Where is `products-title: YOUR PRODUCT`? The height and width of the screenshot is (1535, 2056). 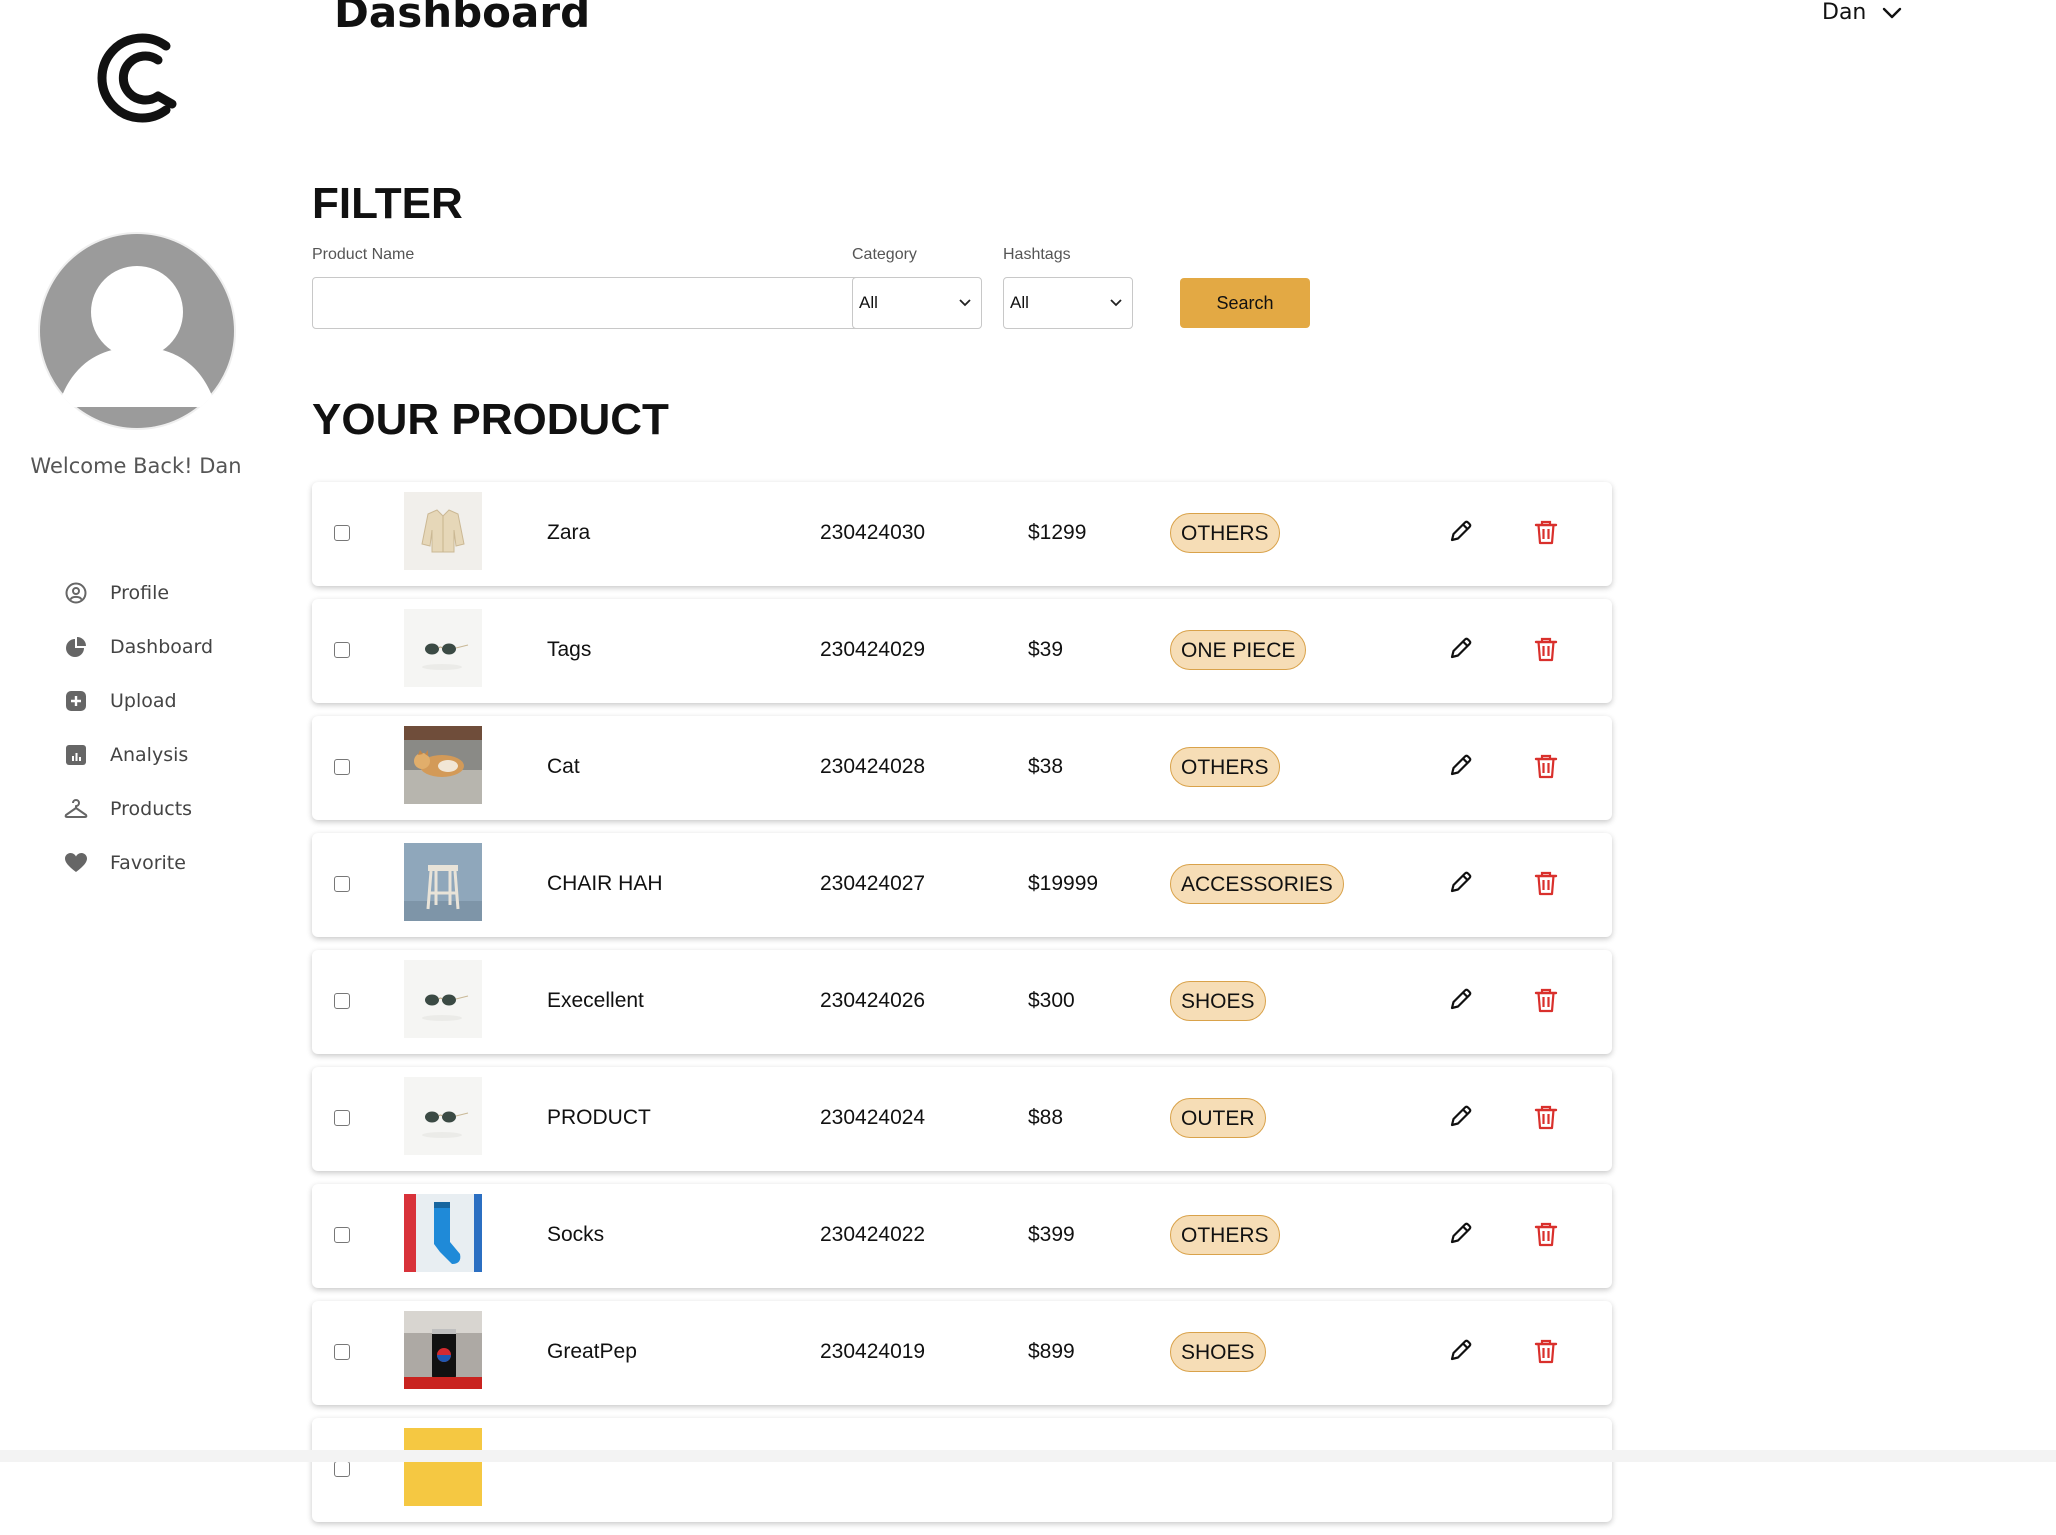
products-title: YOUR PRODUCT is located at coordinates (490, 419).